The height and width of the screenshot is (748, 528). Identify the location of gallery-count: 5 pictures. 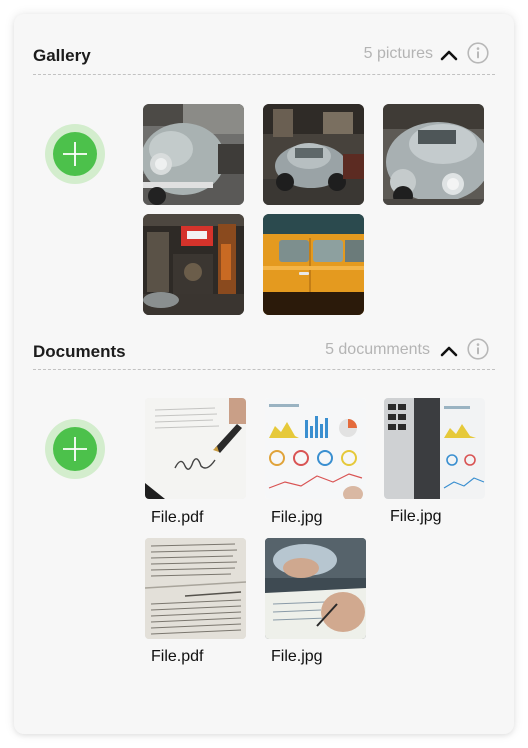
(398, 53).